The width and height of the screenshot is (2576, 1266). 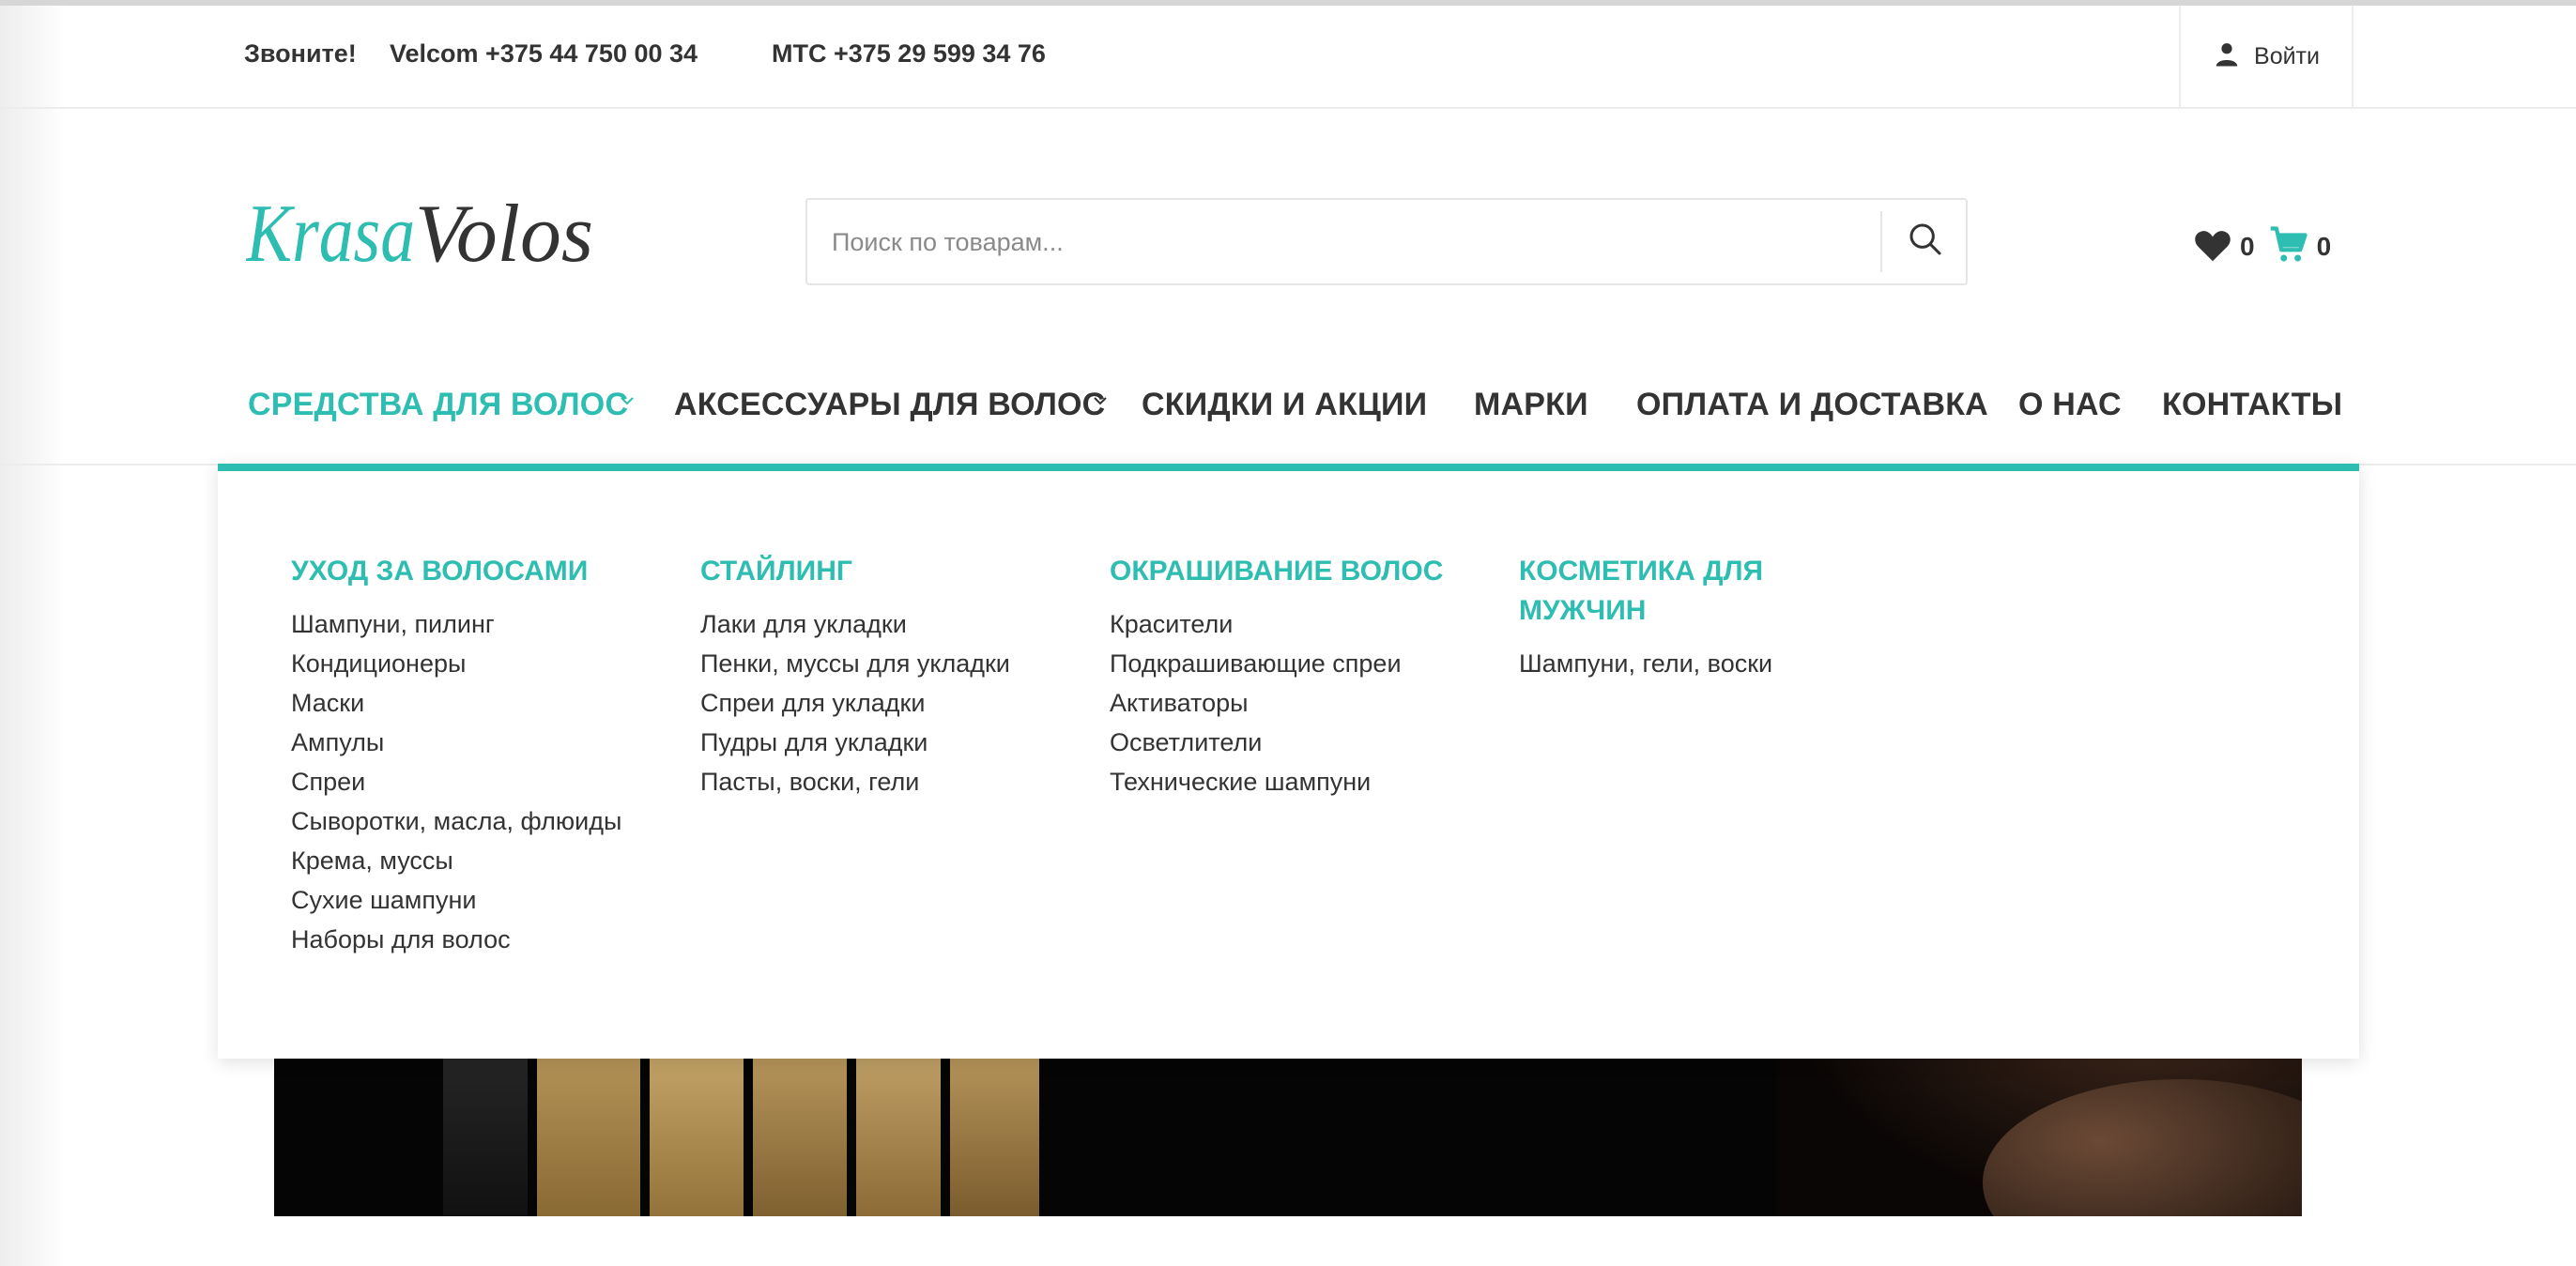 What do you see at coordinates (1298, 742) in the screenshot?
I see `menu-link: Осветлители` at bounding box center [1298, 742].